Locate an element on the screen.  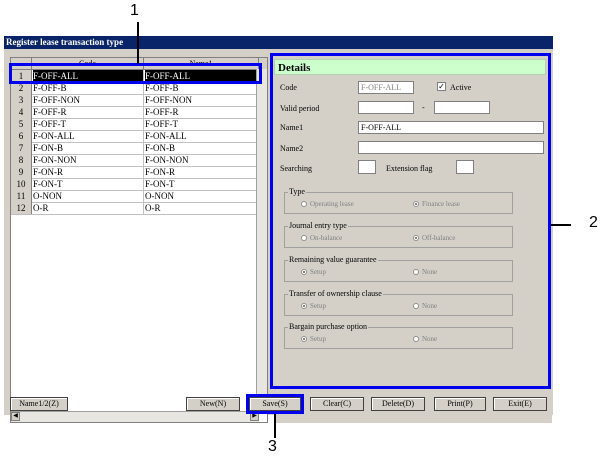
row-number: 9 is located at coordinates (21, 172).